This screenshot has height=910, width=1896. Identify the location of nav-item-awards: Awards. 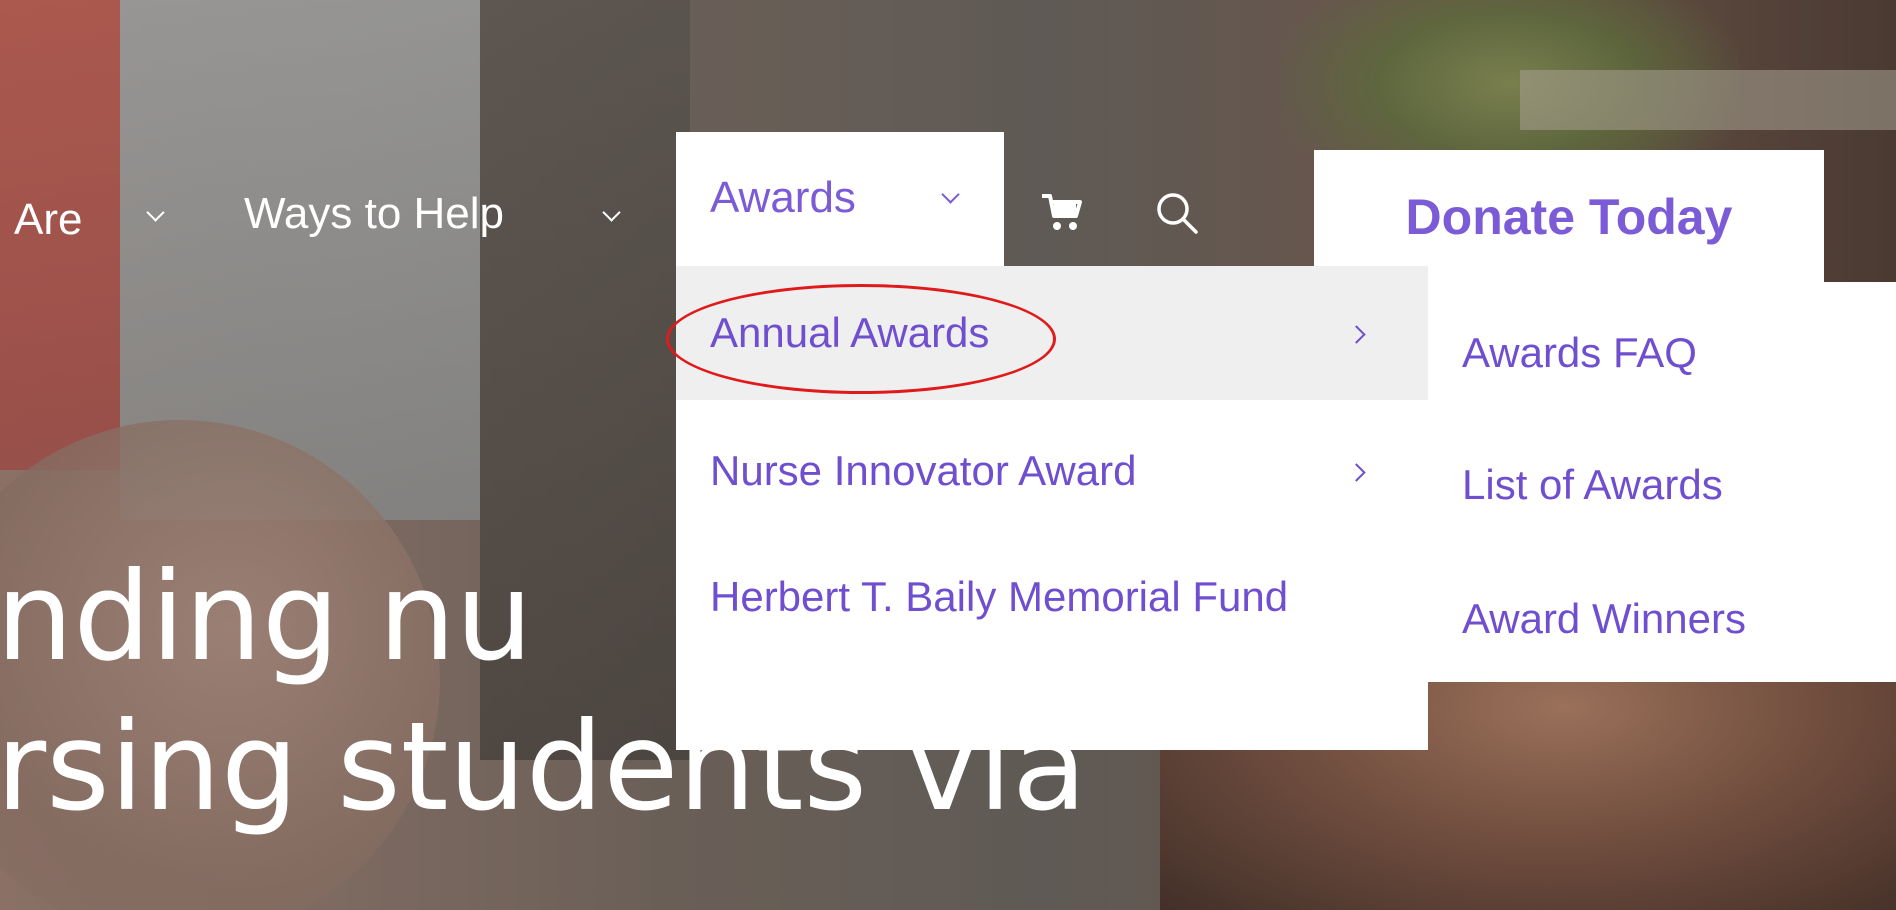
(840, 199).